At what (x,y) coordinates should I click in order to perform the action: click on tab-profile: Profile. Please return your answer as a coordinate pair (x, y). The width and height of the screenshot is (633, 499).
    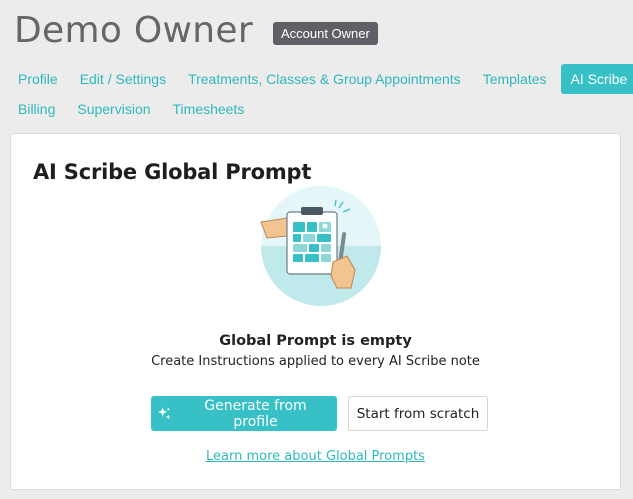
    Looking at the image, I should click on (38, 79).